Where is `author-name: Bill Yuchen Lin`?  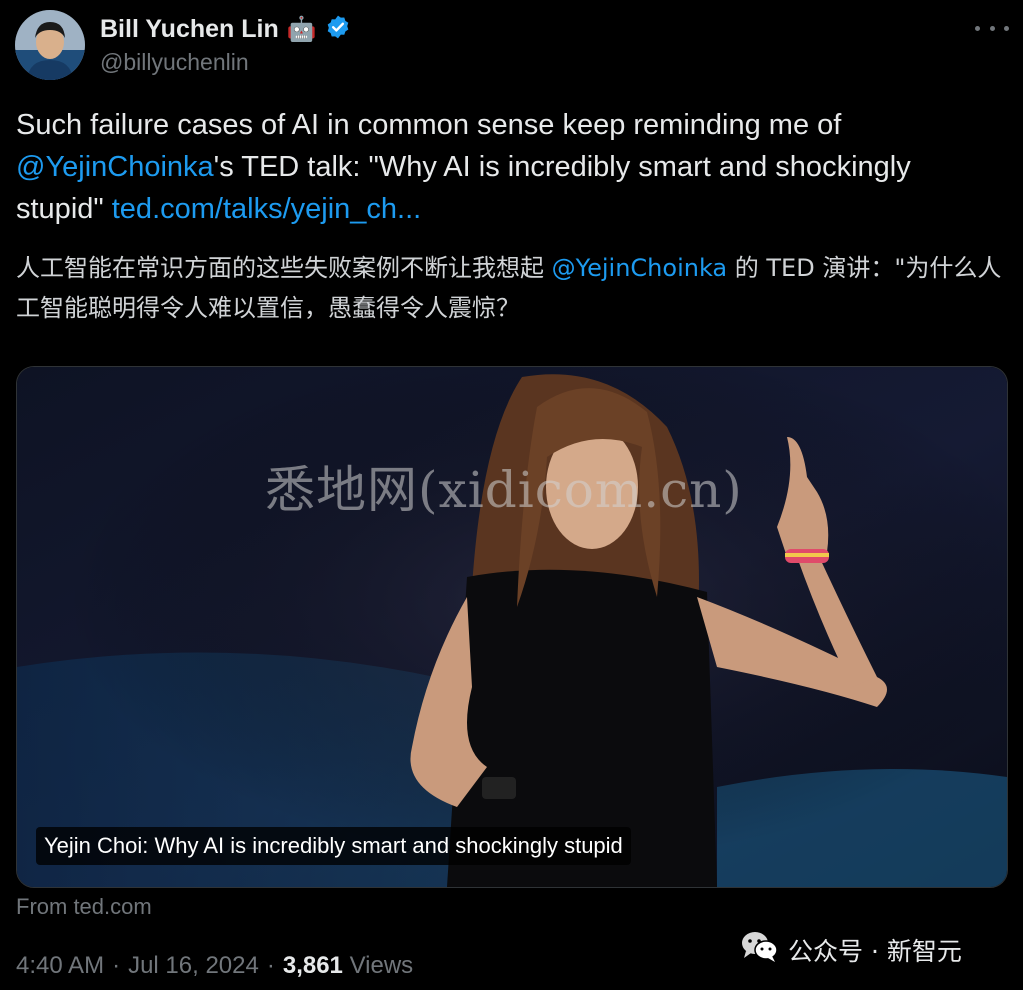
author-name: Bill Yuchen Lin is located at coordinates (189, 29).